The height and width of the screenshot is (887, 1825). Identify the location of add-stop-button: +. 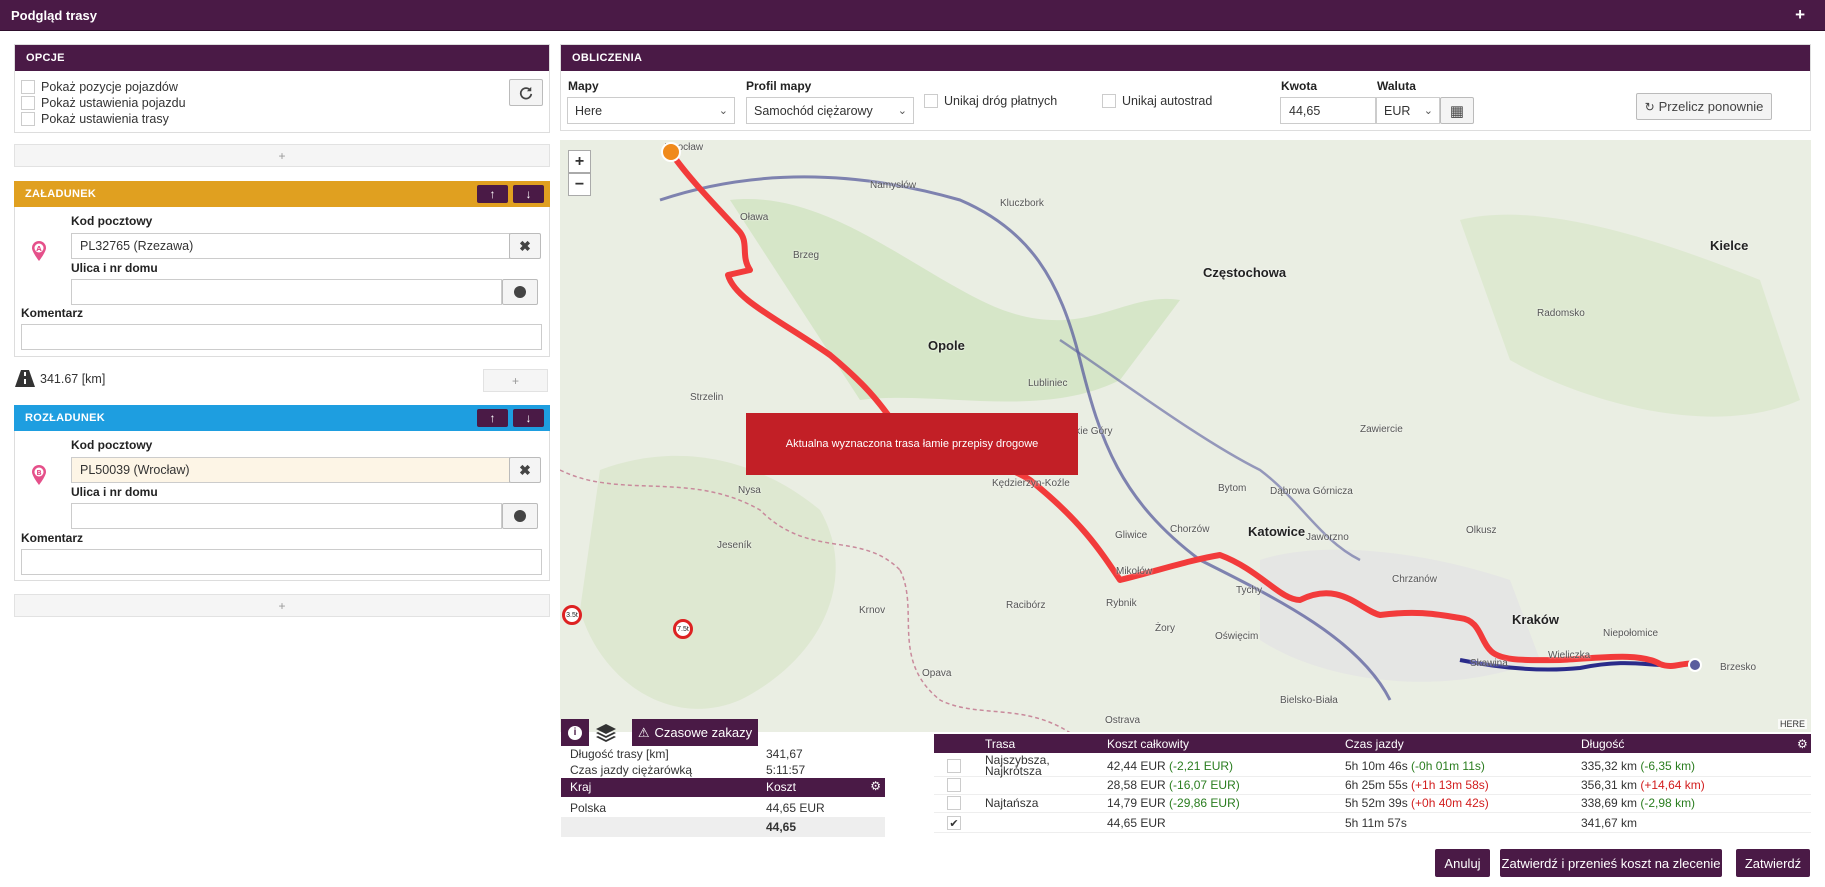
(282, 605).